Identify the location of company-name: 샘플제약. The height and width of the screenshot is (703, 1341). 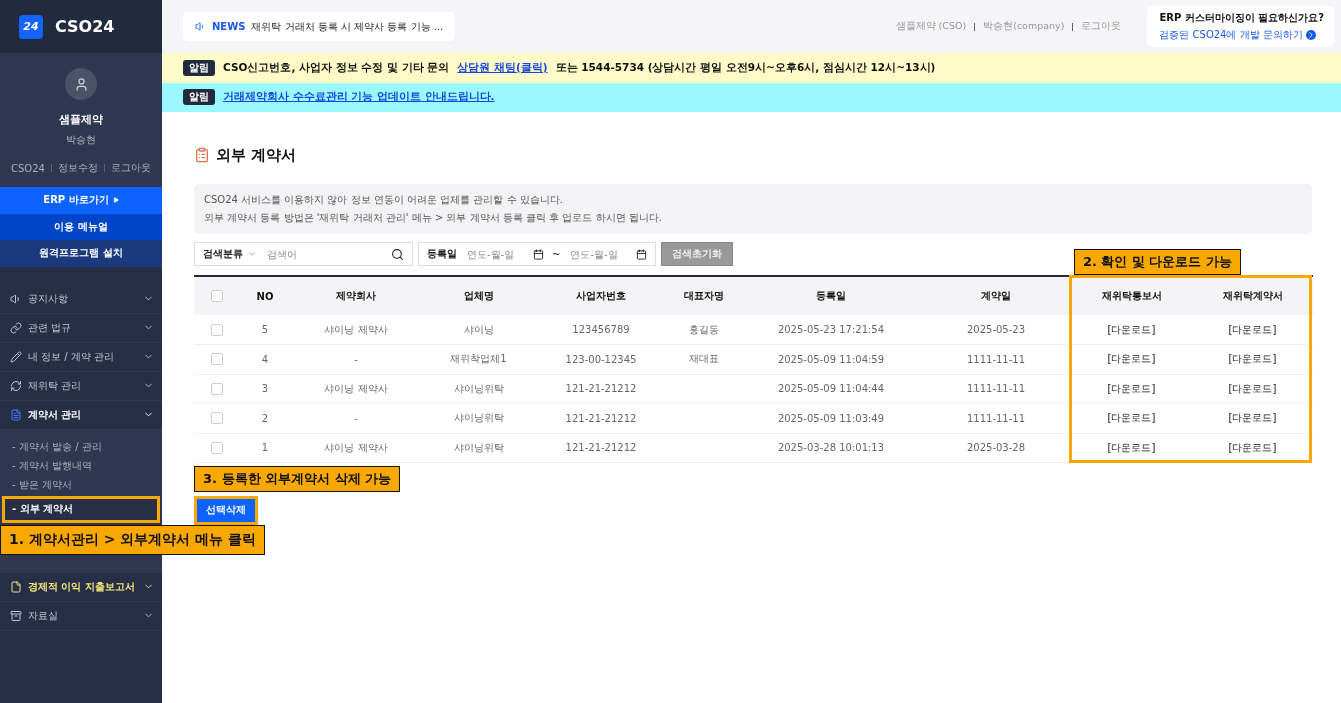
(81, 119).